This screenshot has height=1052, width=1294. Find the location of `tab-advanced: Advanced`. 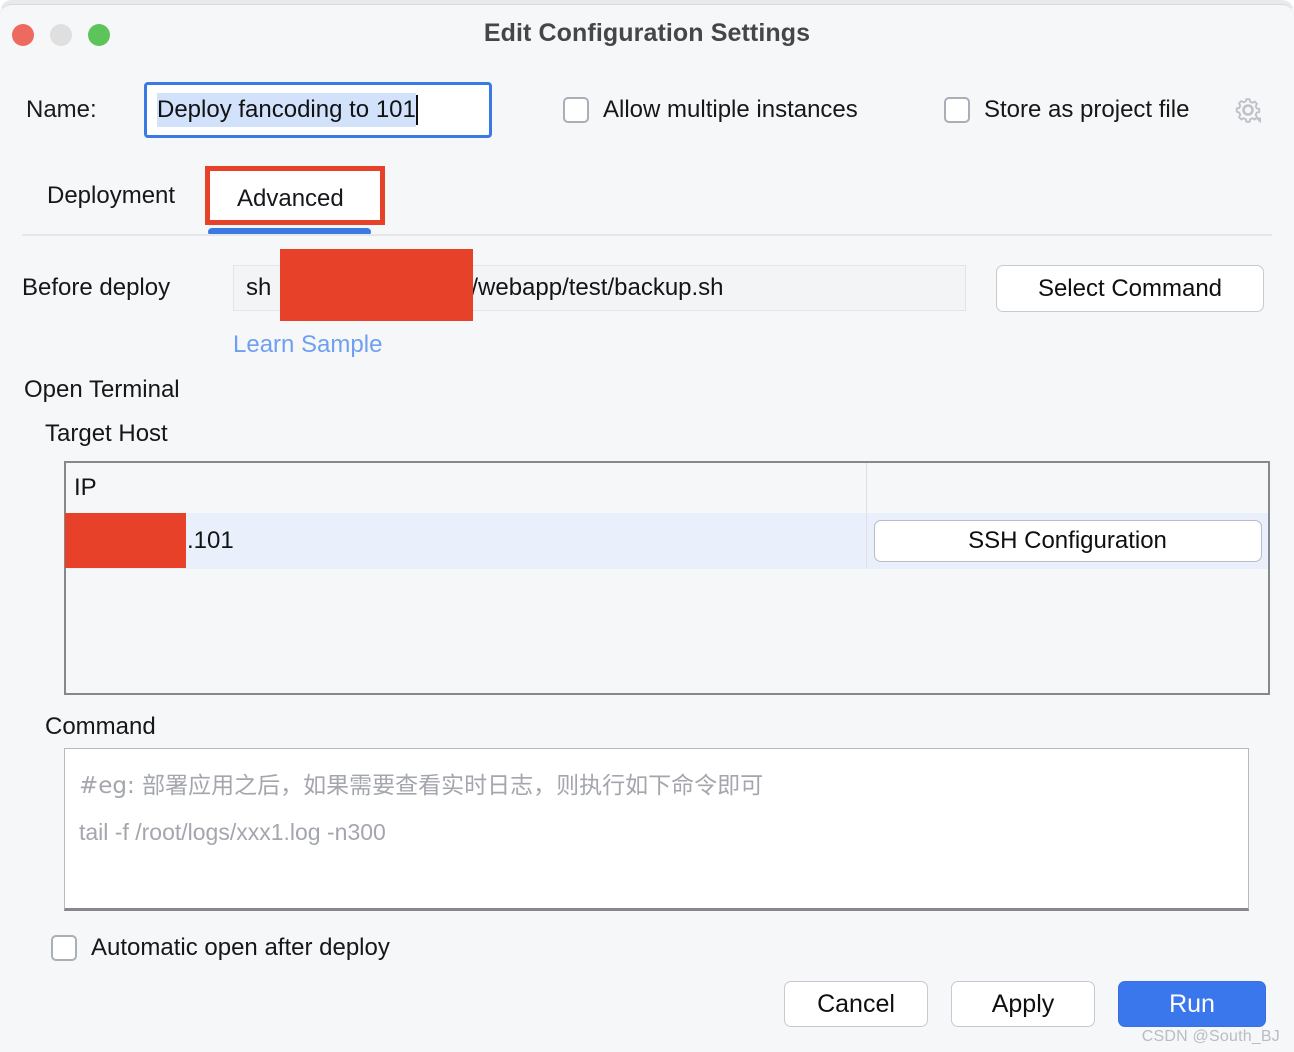

tab-advanced: Advanced is located at coordinates (290, 199).